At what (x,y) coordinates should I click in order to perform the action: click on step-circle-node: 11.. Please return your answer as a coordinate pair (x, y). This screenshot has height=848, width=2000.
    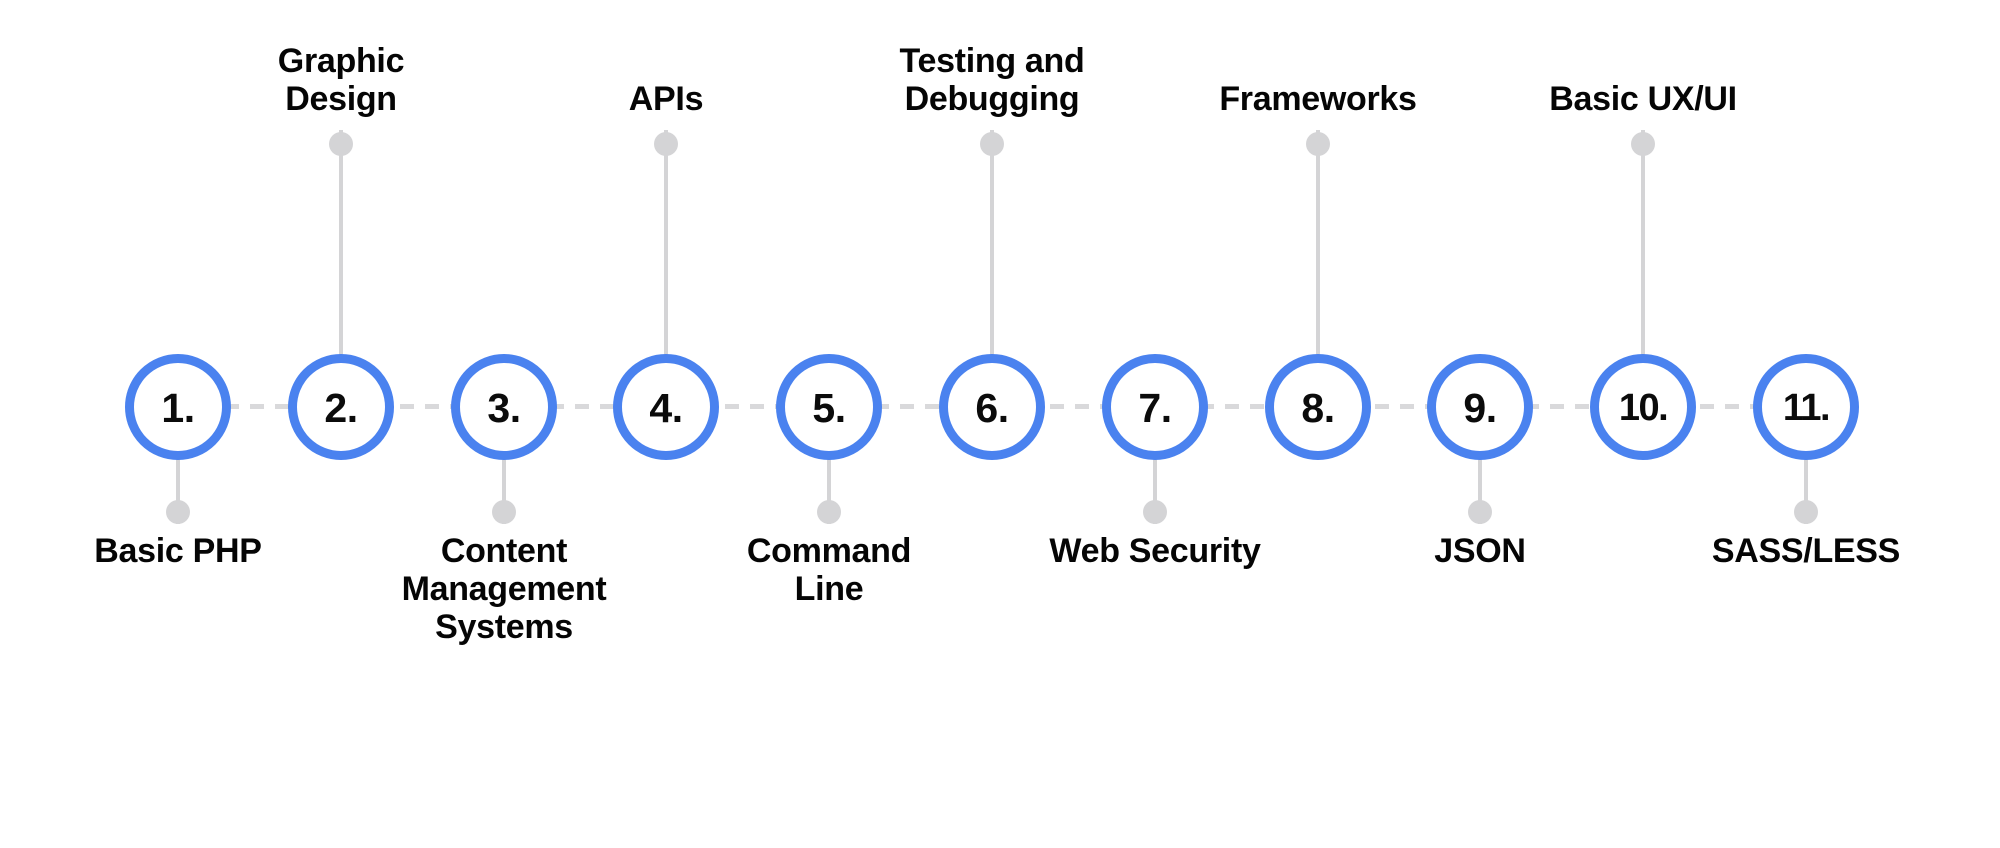
    Looking at the image, I should click on (1806, 407).